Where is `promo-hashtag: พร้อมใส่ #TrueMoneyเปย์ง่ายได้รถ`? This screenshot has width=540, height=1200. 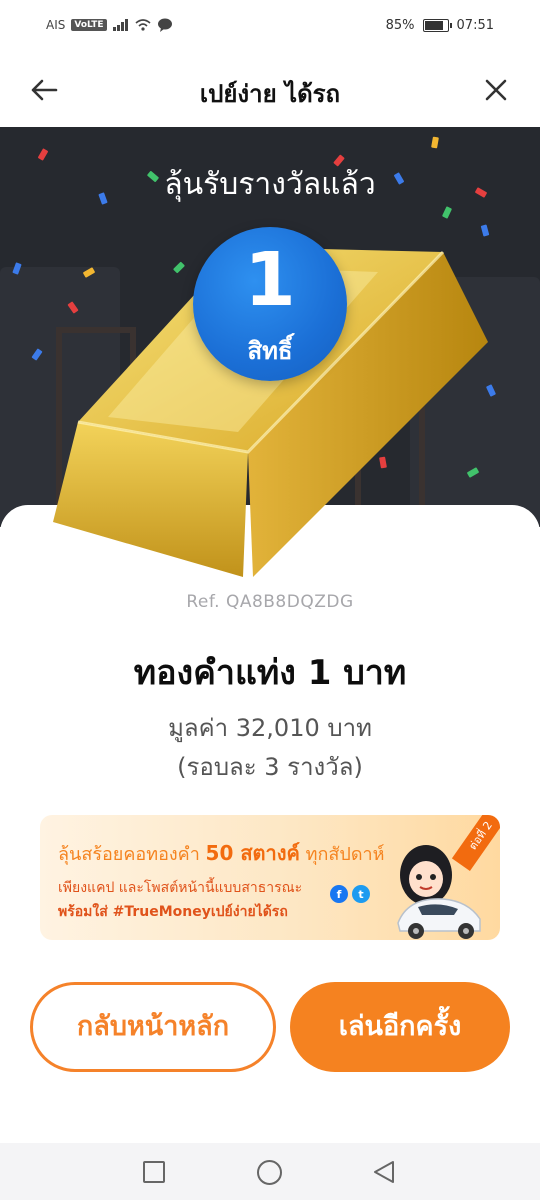
promo-hashtag: พร้อมใส่ #TrueMoneyเปย์ง่ายได้รถ is located at coordinates (173, 912).